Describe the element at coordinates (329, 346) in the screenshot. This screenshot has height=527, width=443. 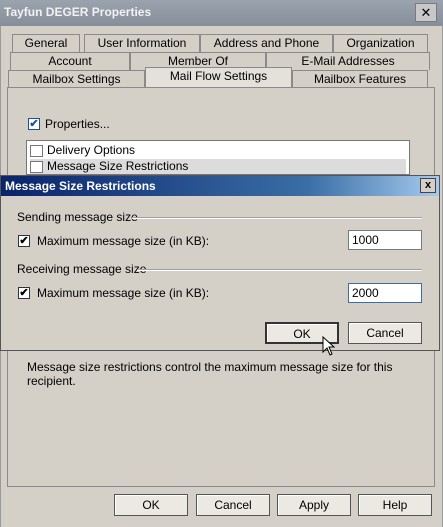
I see `mouse-cursor-icon` at that location.